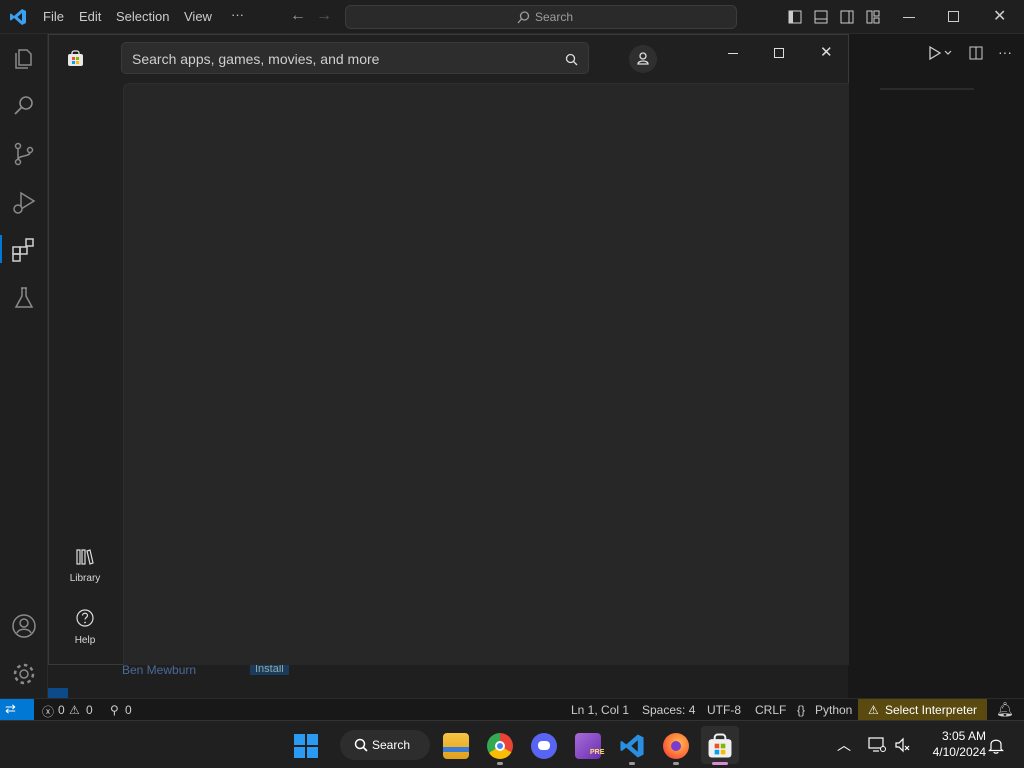 This screenshot has height=768, width=1024. Describe the element at coordinates (571, 59) in the screenshot. I see `store-search-icon` at that location.